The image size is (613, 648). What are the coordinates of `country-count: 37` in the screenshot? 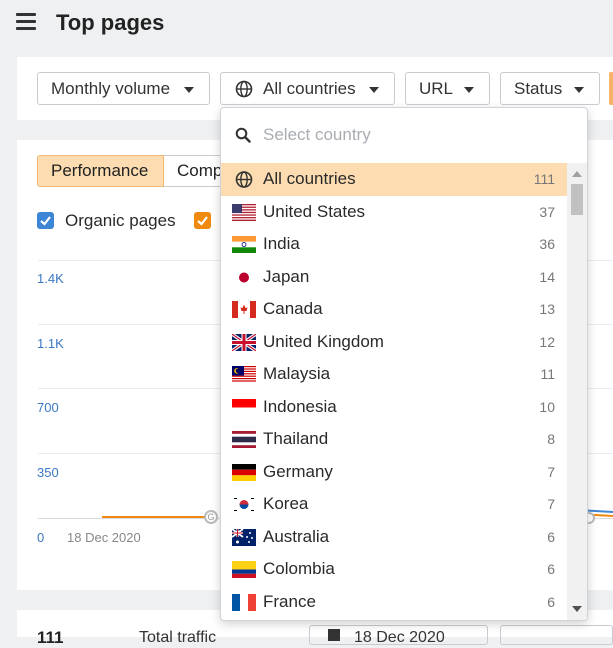 It's located at (547, 211).